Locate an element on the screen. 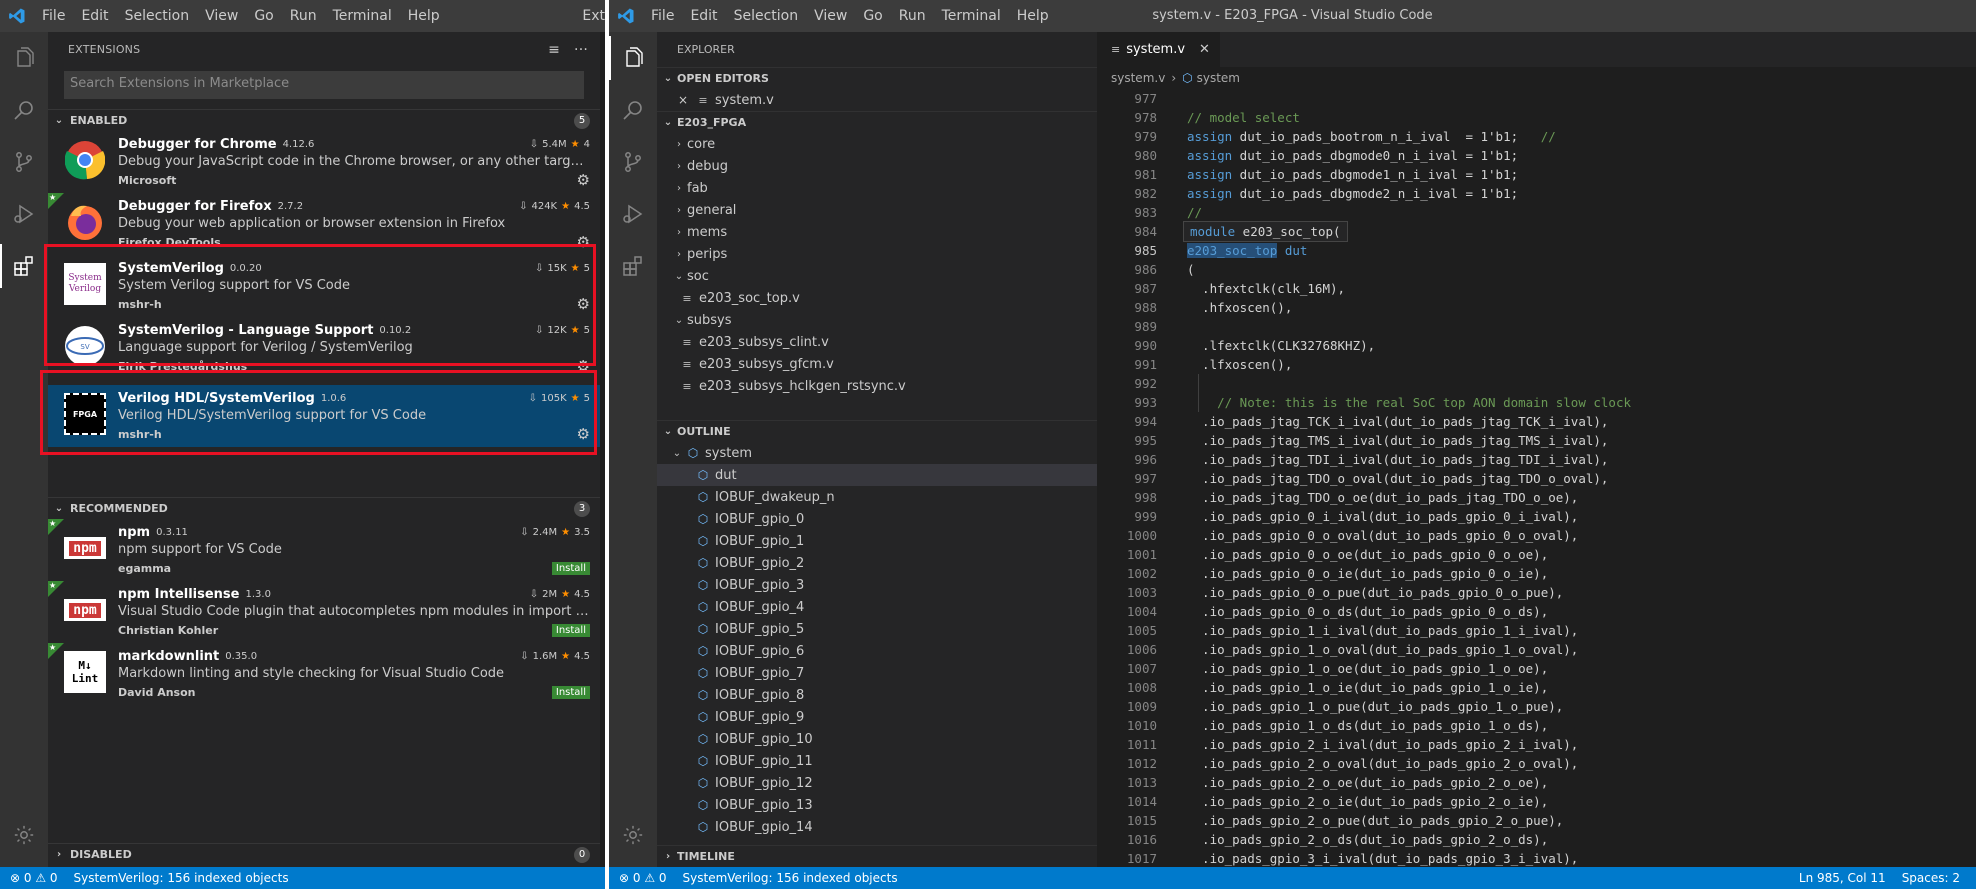  file-item: ≡ e203_subsys_hclkgen_rstsync.v is located at coordinates (877, 386).